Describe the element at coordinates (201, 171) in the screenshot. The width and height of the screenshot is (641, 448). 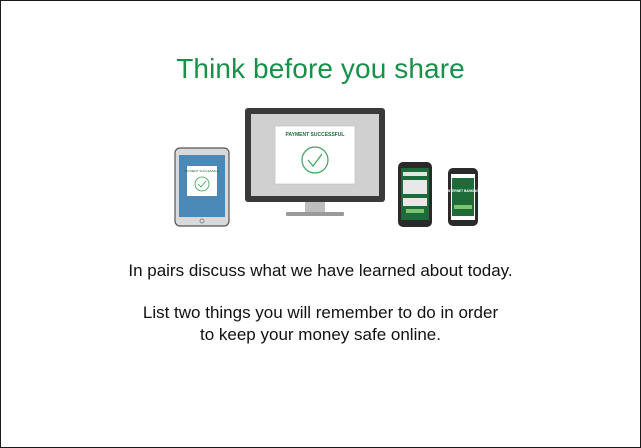
I see `tablet-screen-text: PAYMENT SUCCESSFUL` at that location.